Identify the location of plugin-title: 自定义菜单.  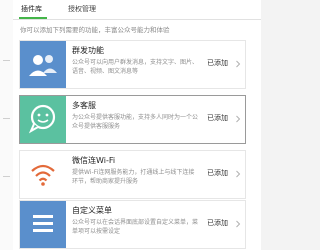
(92, 210).